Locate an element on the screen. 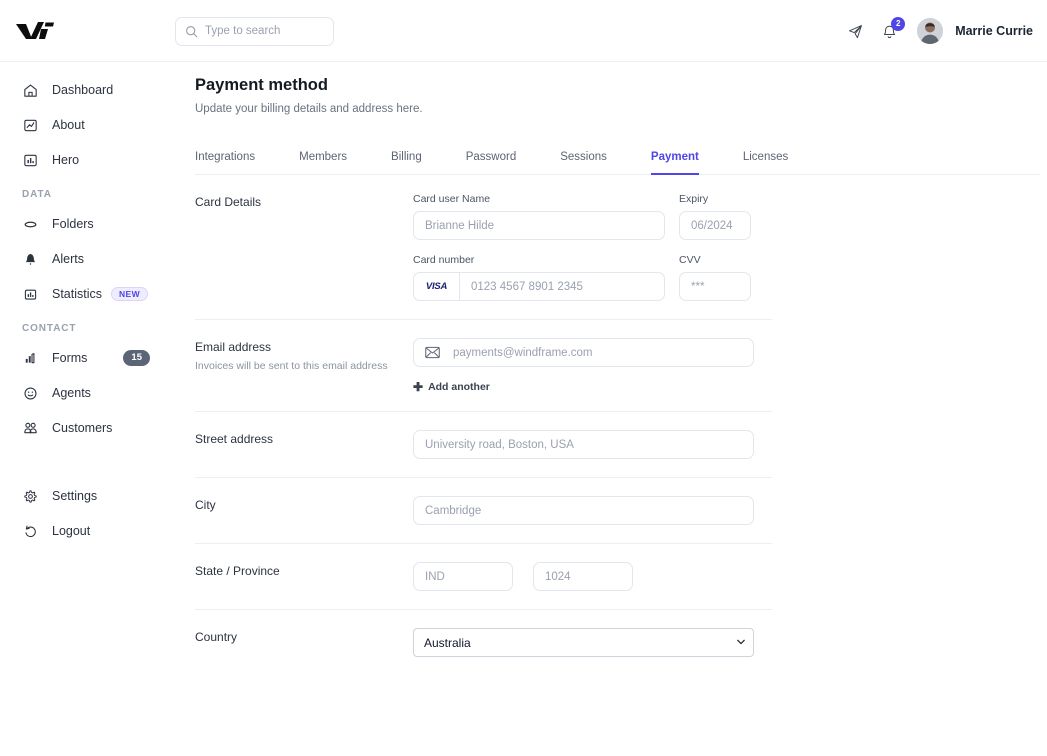 Image resolution: width=1047 pixels, height=756 pixels. sidebar-item-agents: Agents is located at coordinates (87, 393).